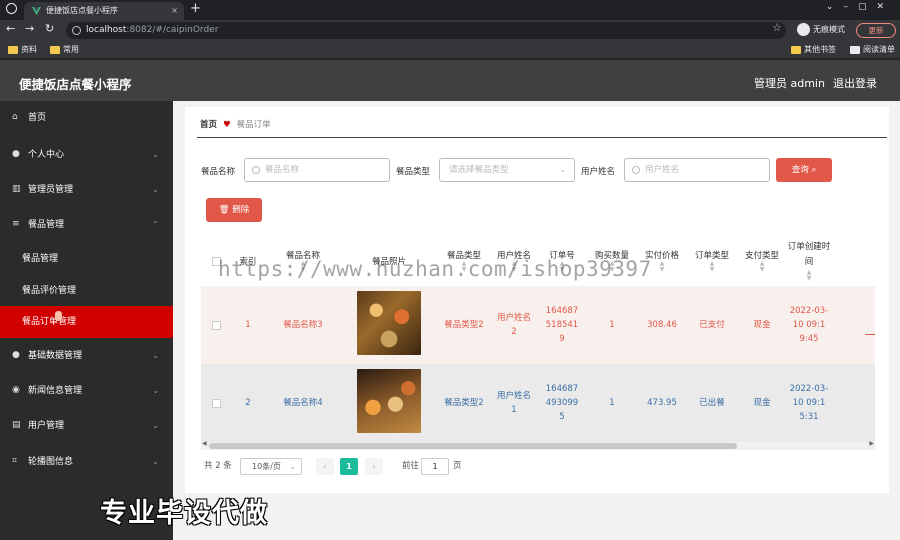 The width and height of the screenshot is (900, 540). I want to click on watermark-text: https://www.huzhan.com/ishop39397, so click(435, 269).